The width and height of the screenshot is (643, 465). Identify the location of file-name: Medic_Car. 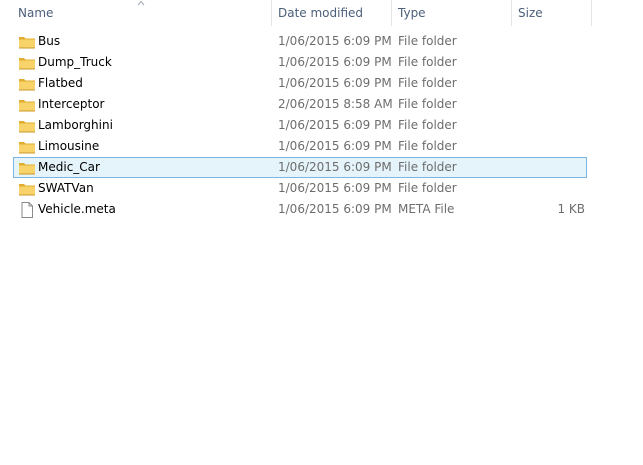
(69, 167).